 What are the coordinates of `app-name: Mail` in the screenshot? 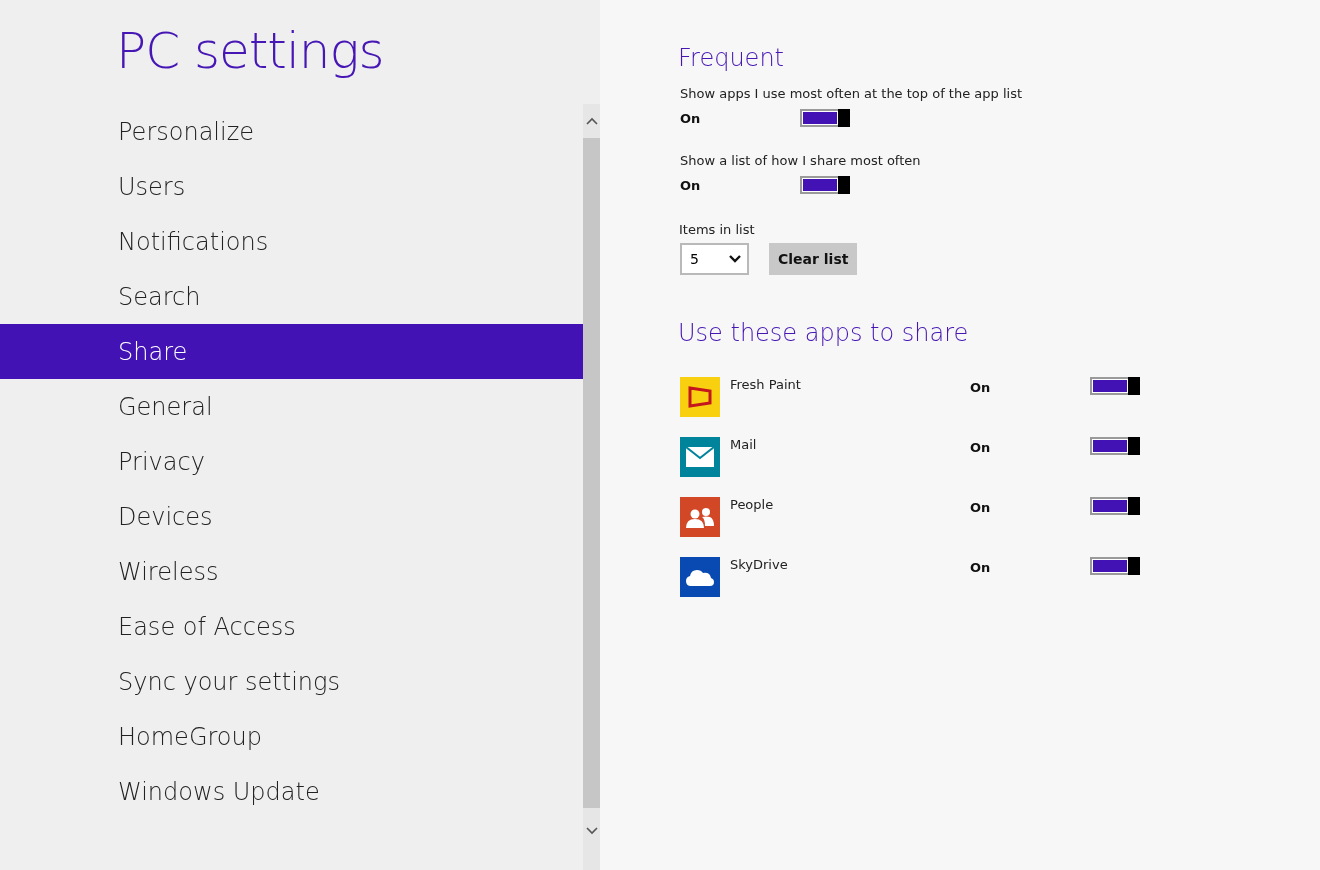 It's located at (744, 444).